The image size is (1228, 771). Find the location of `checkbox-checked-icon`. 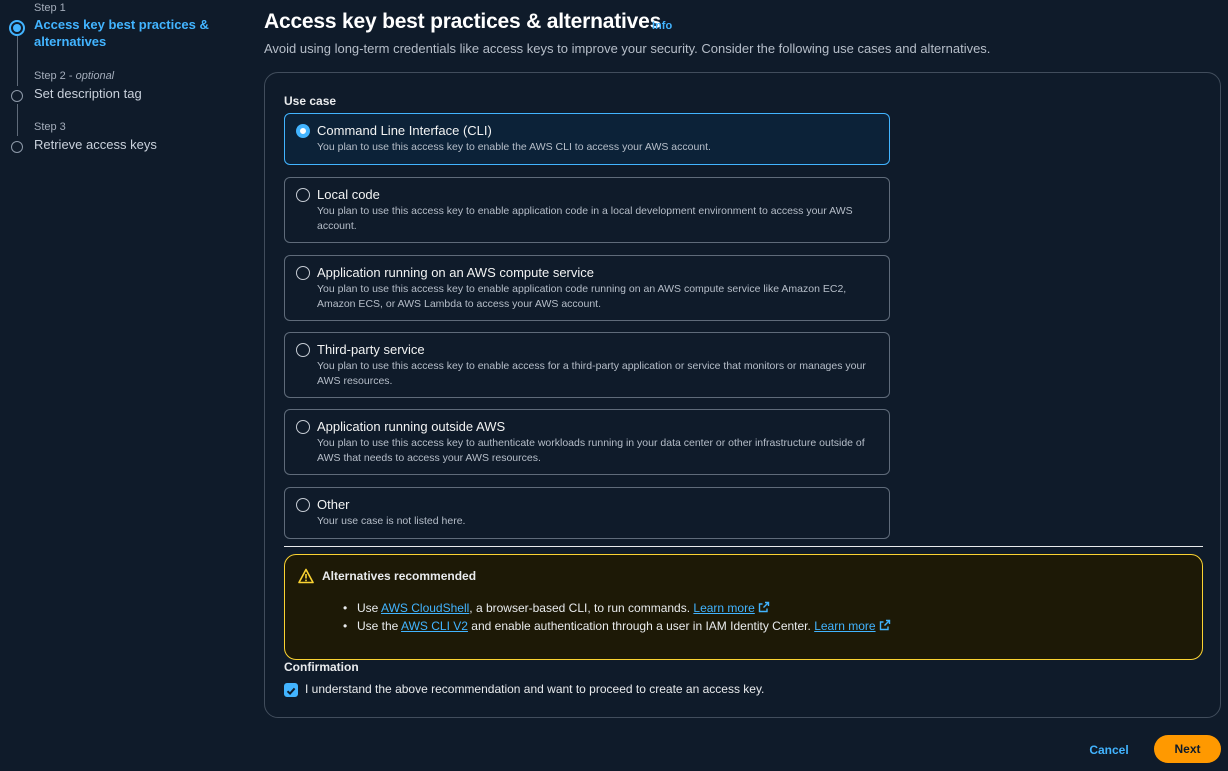

checkbox-checked-icon is located at coordinates (291, 690).